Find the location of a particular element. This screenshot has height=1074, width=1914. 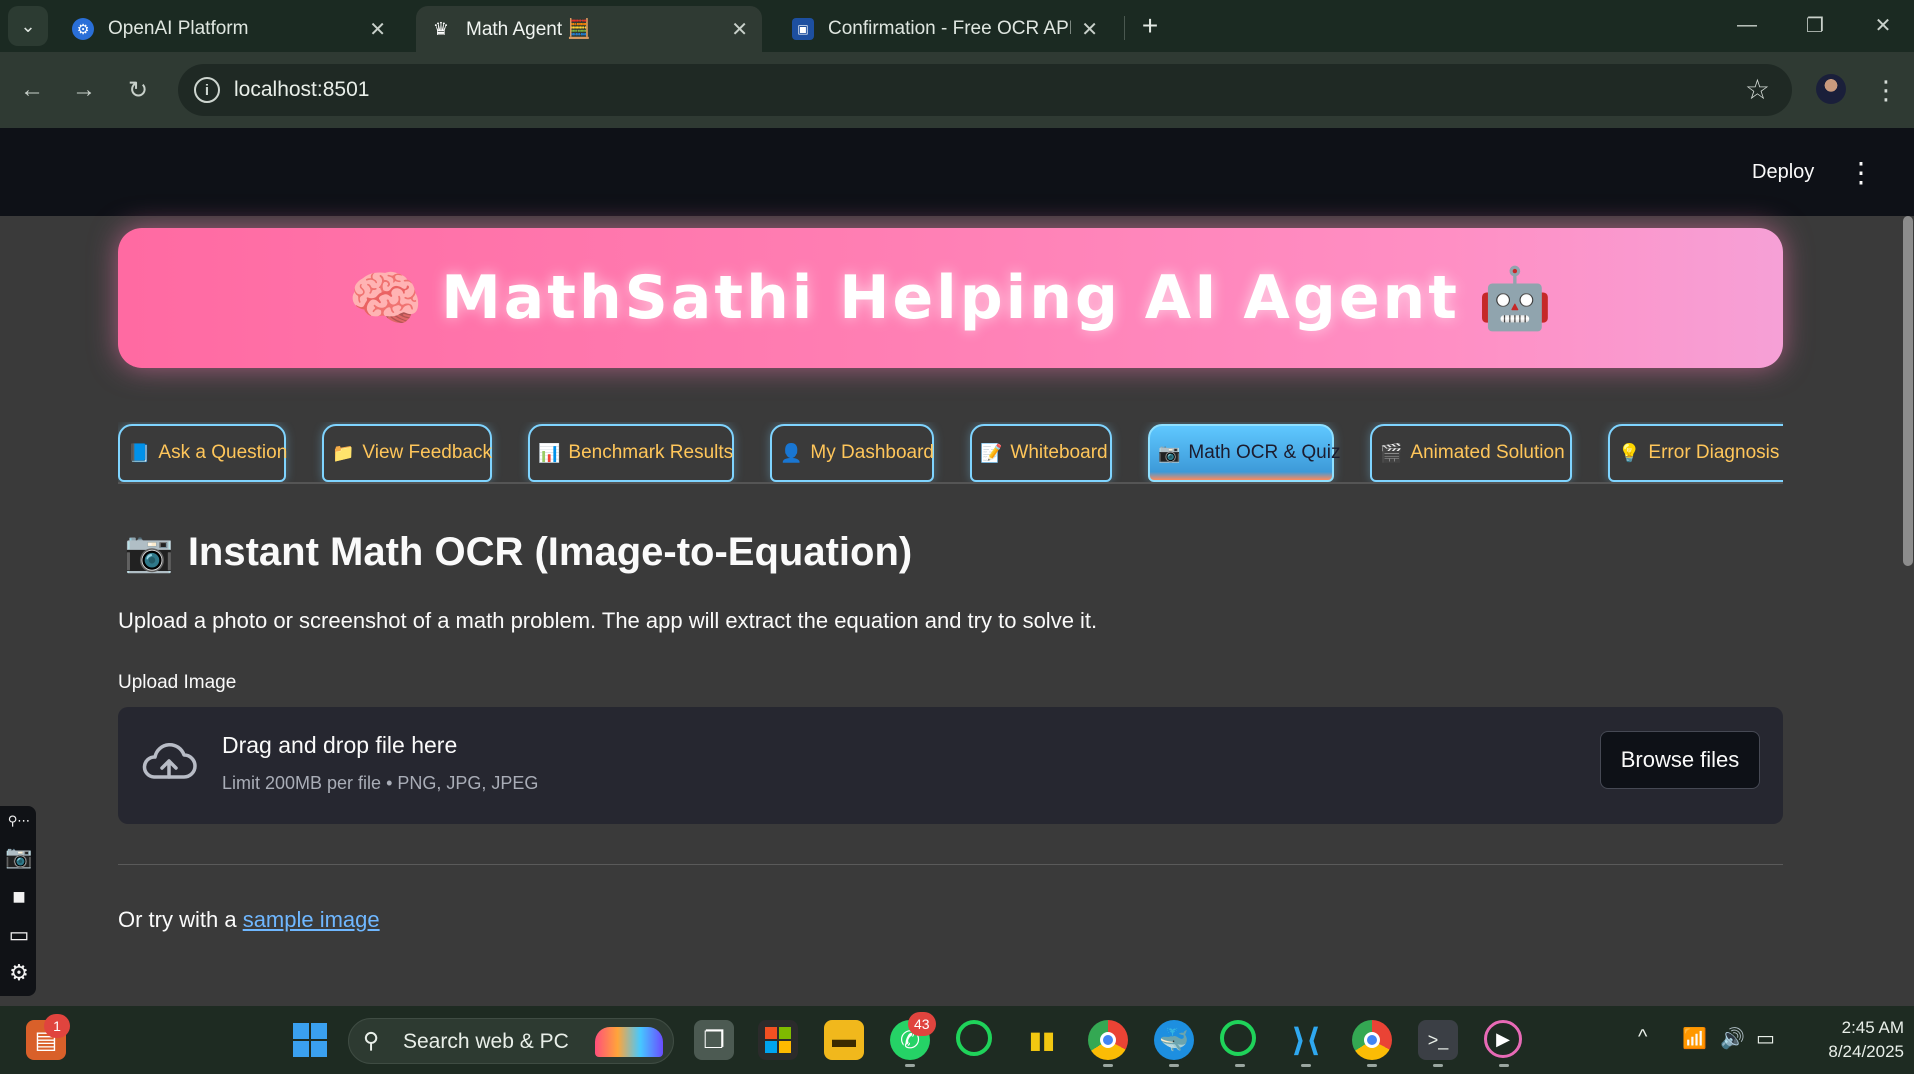

media-player-icon: ▶ is located at coordinates (1503, 1039).